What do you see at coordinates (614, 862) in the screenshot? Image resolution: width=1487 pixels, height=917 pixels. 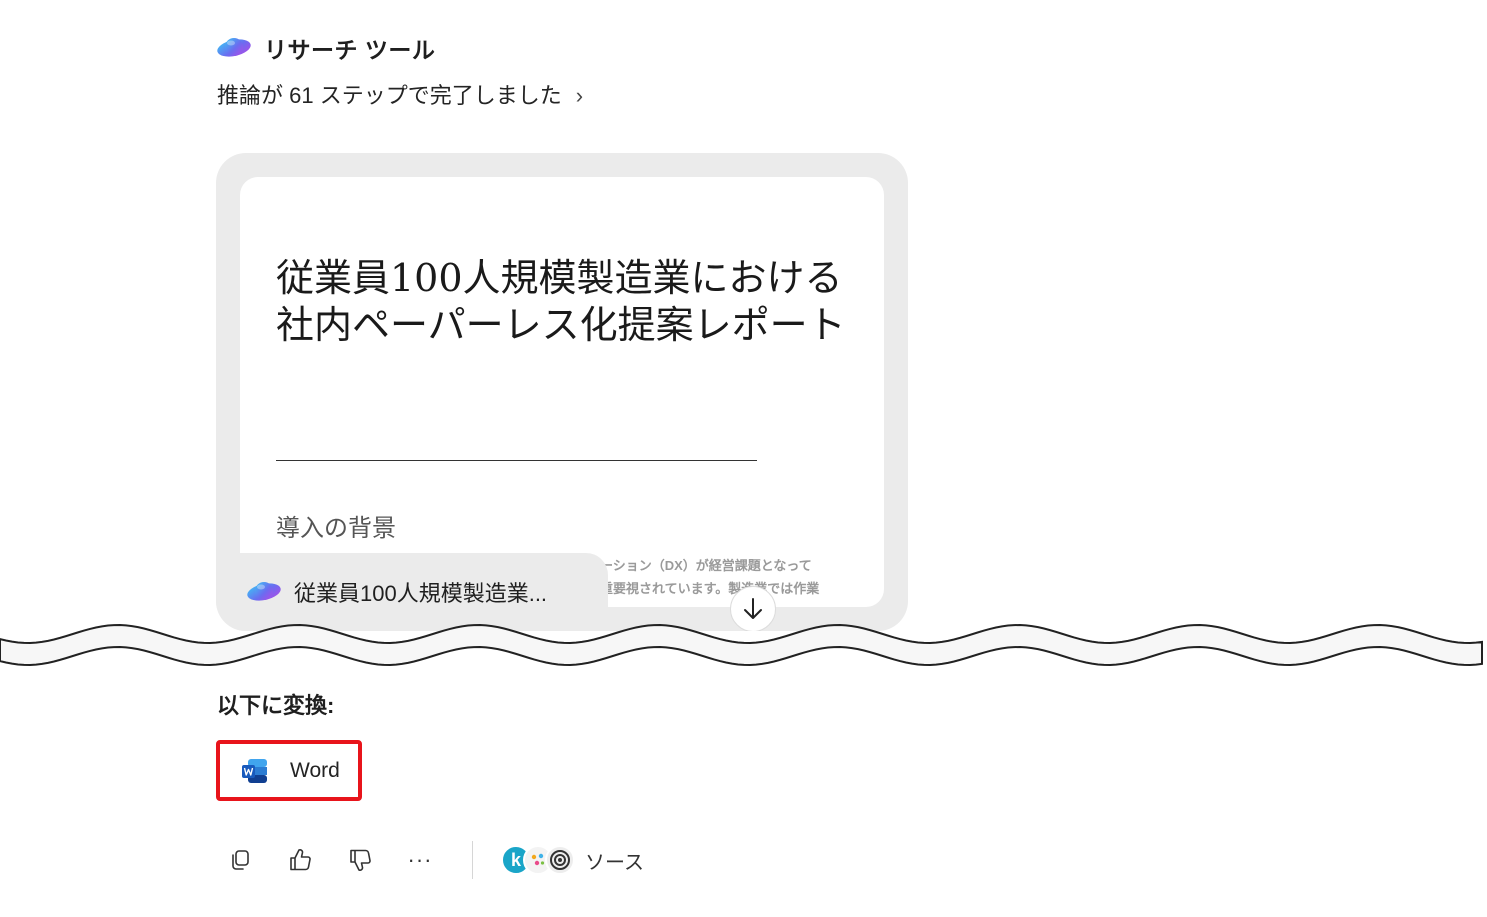 I see `sources-label: ソース` at bounding box center [614, 862].